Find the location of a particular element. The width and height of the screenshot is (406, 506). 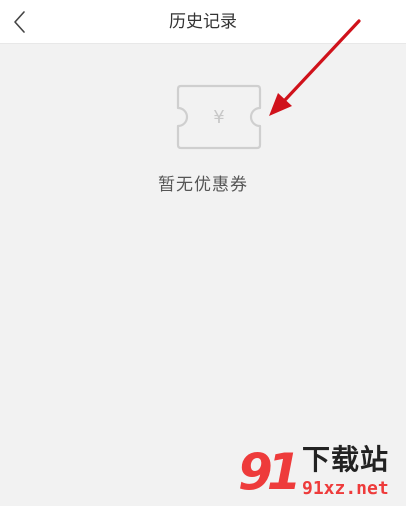

coupon-icon: ¥ is located at coordinates (219, 117).